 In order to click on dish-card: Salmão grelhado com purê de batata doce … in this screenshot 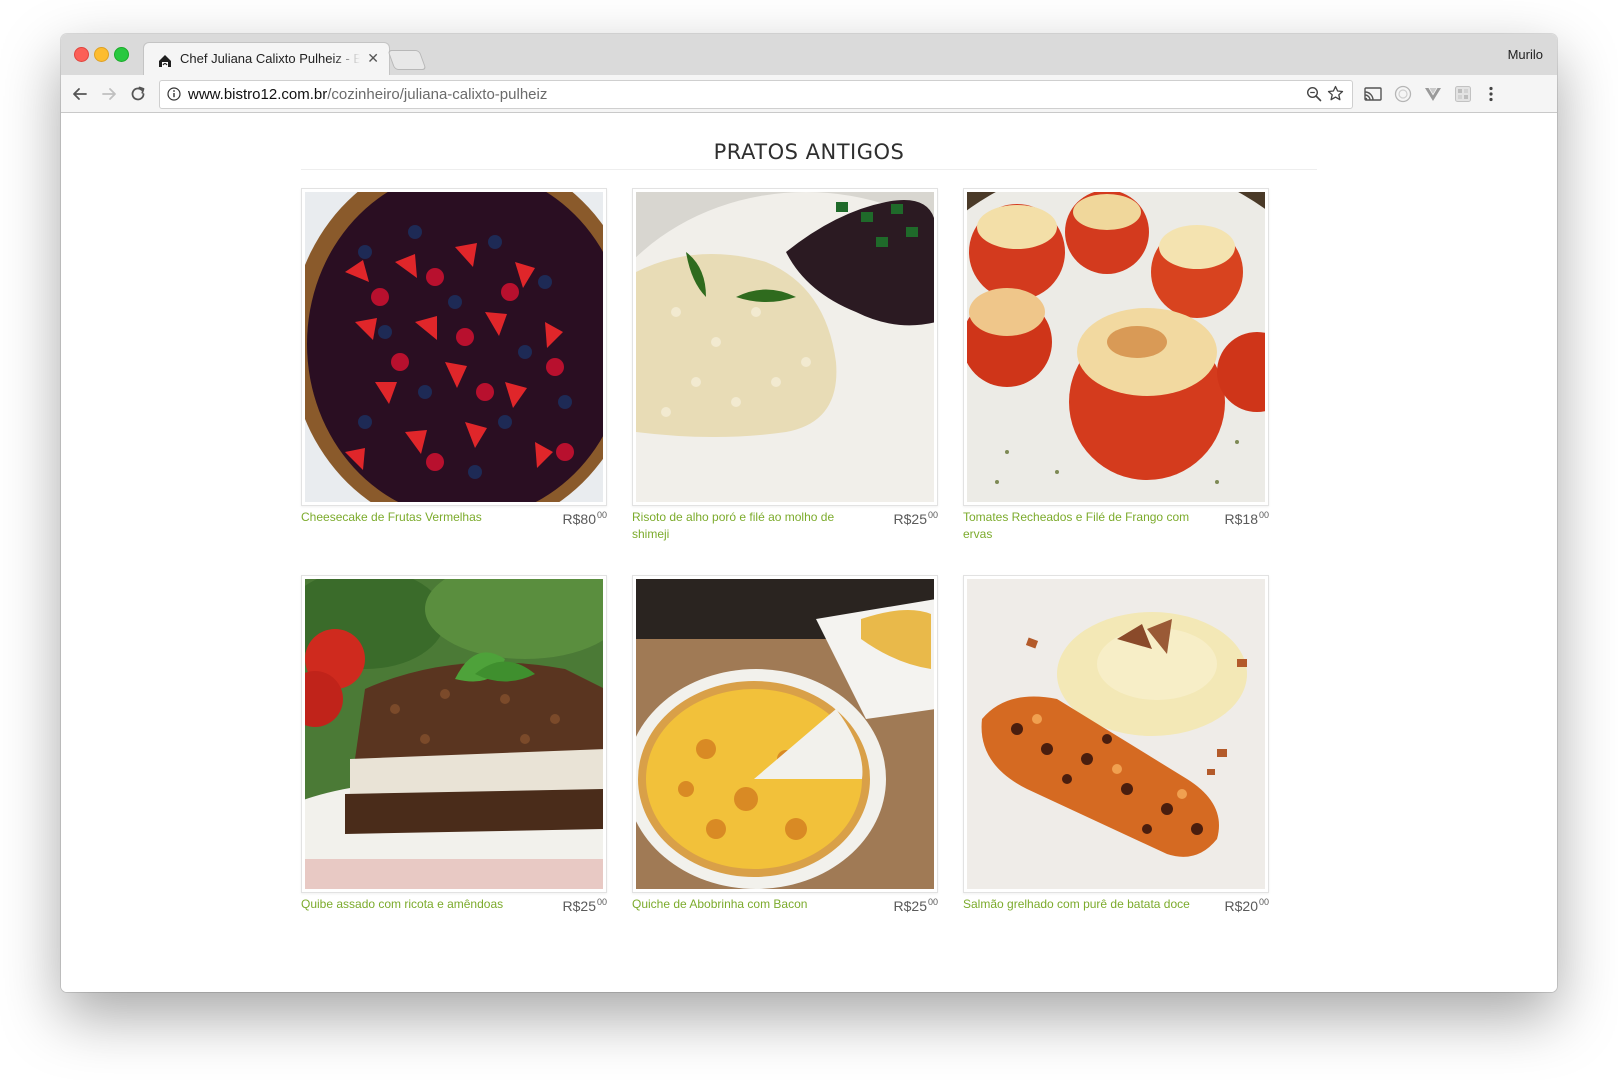, I will do `click(1116, 744)`.